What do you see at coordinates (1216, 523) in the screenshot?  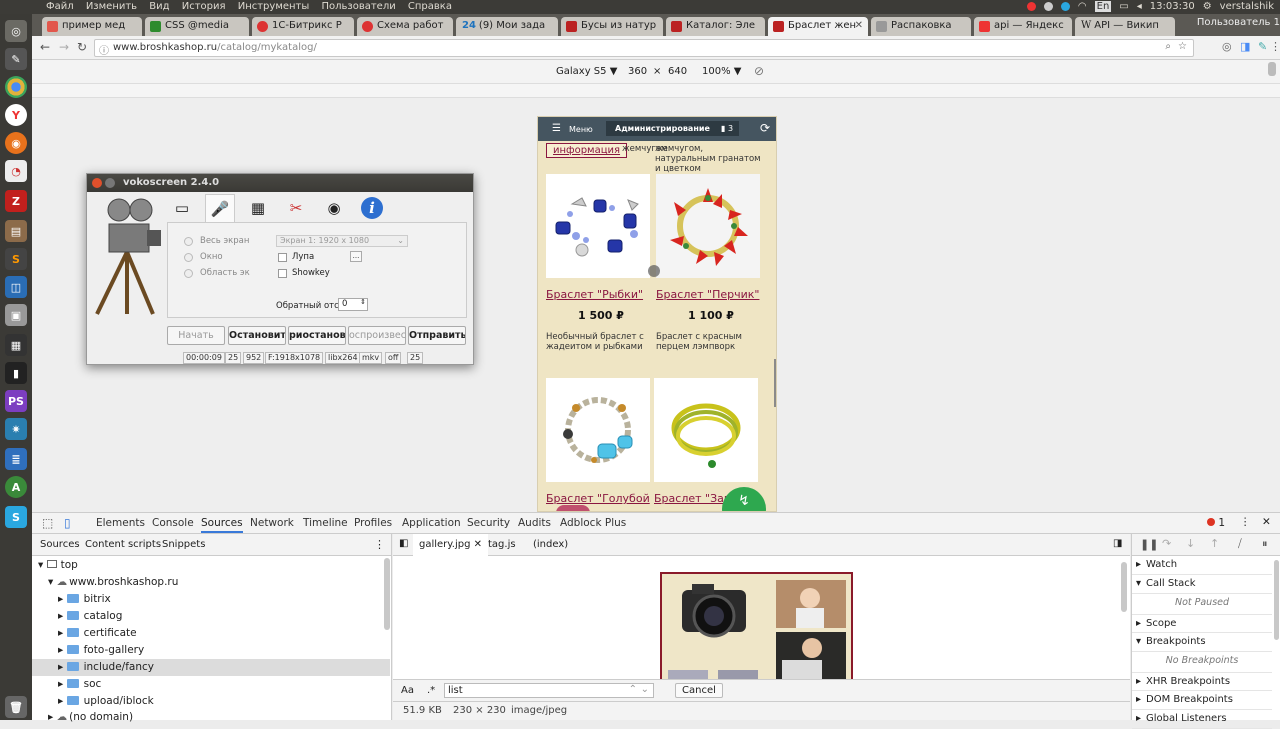 I see `error-counter: 1` at bounding box center [1216, 523].